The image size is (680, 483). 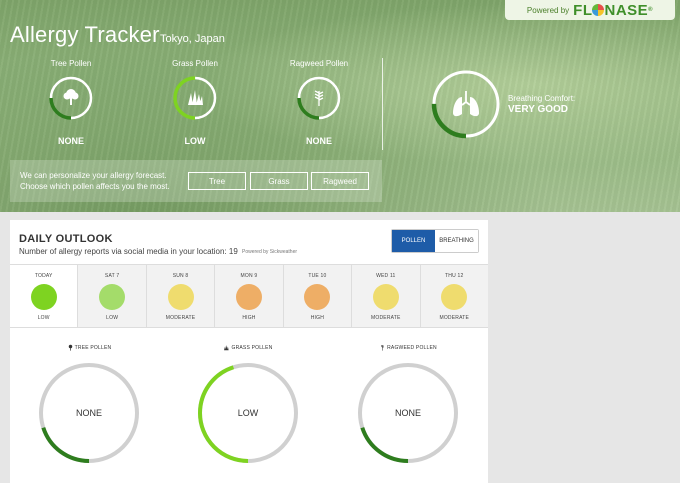 I want to click on grass-pollen-indicator: Grass Pollen LOW, so click(x=195, y=102).